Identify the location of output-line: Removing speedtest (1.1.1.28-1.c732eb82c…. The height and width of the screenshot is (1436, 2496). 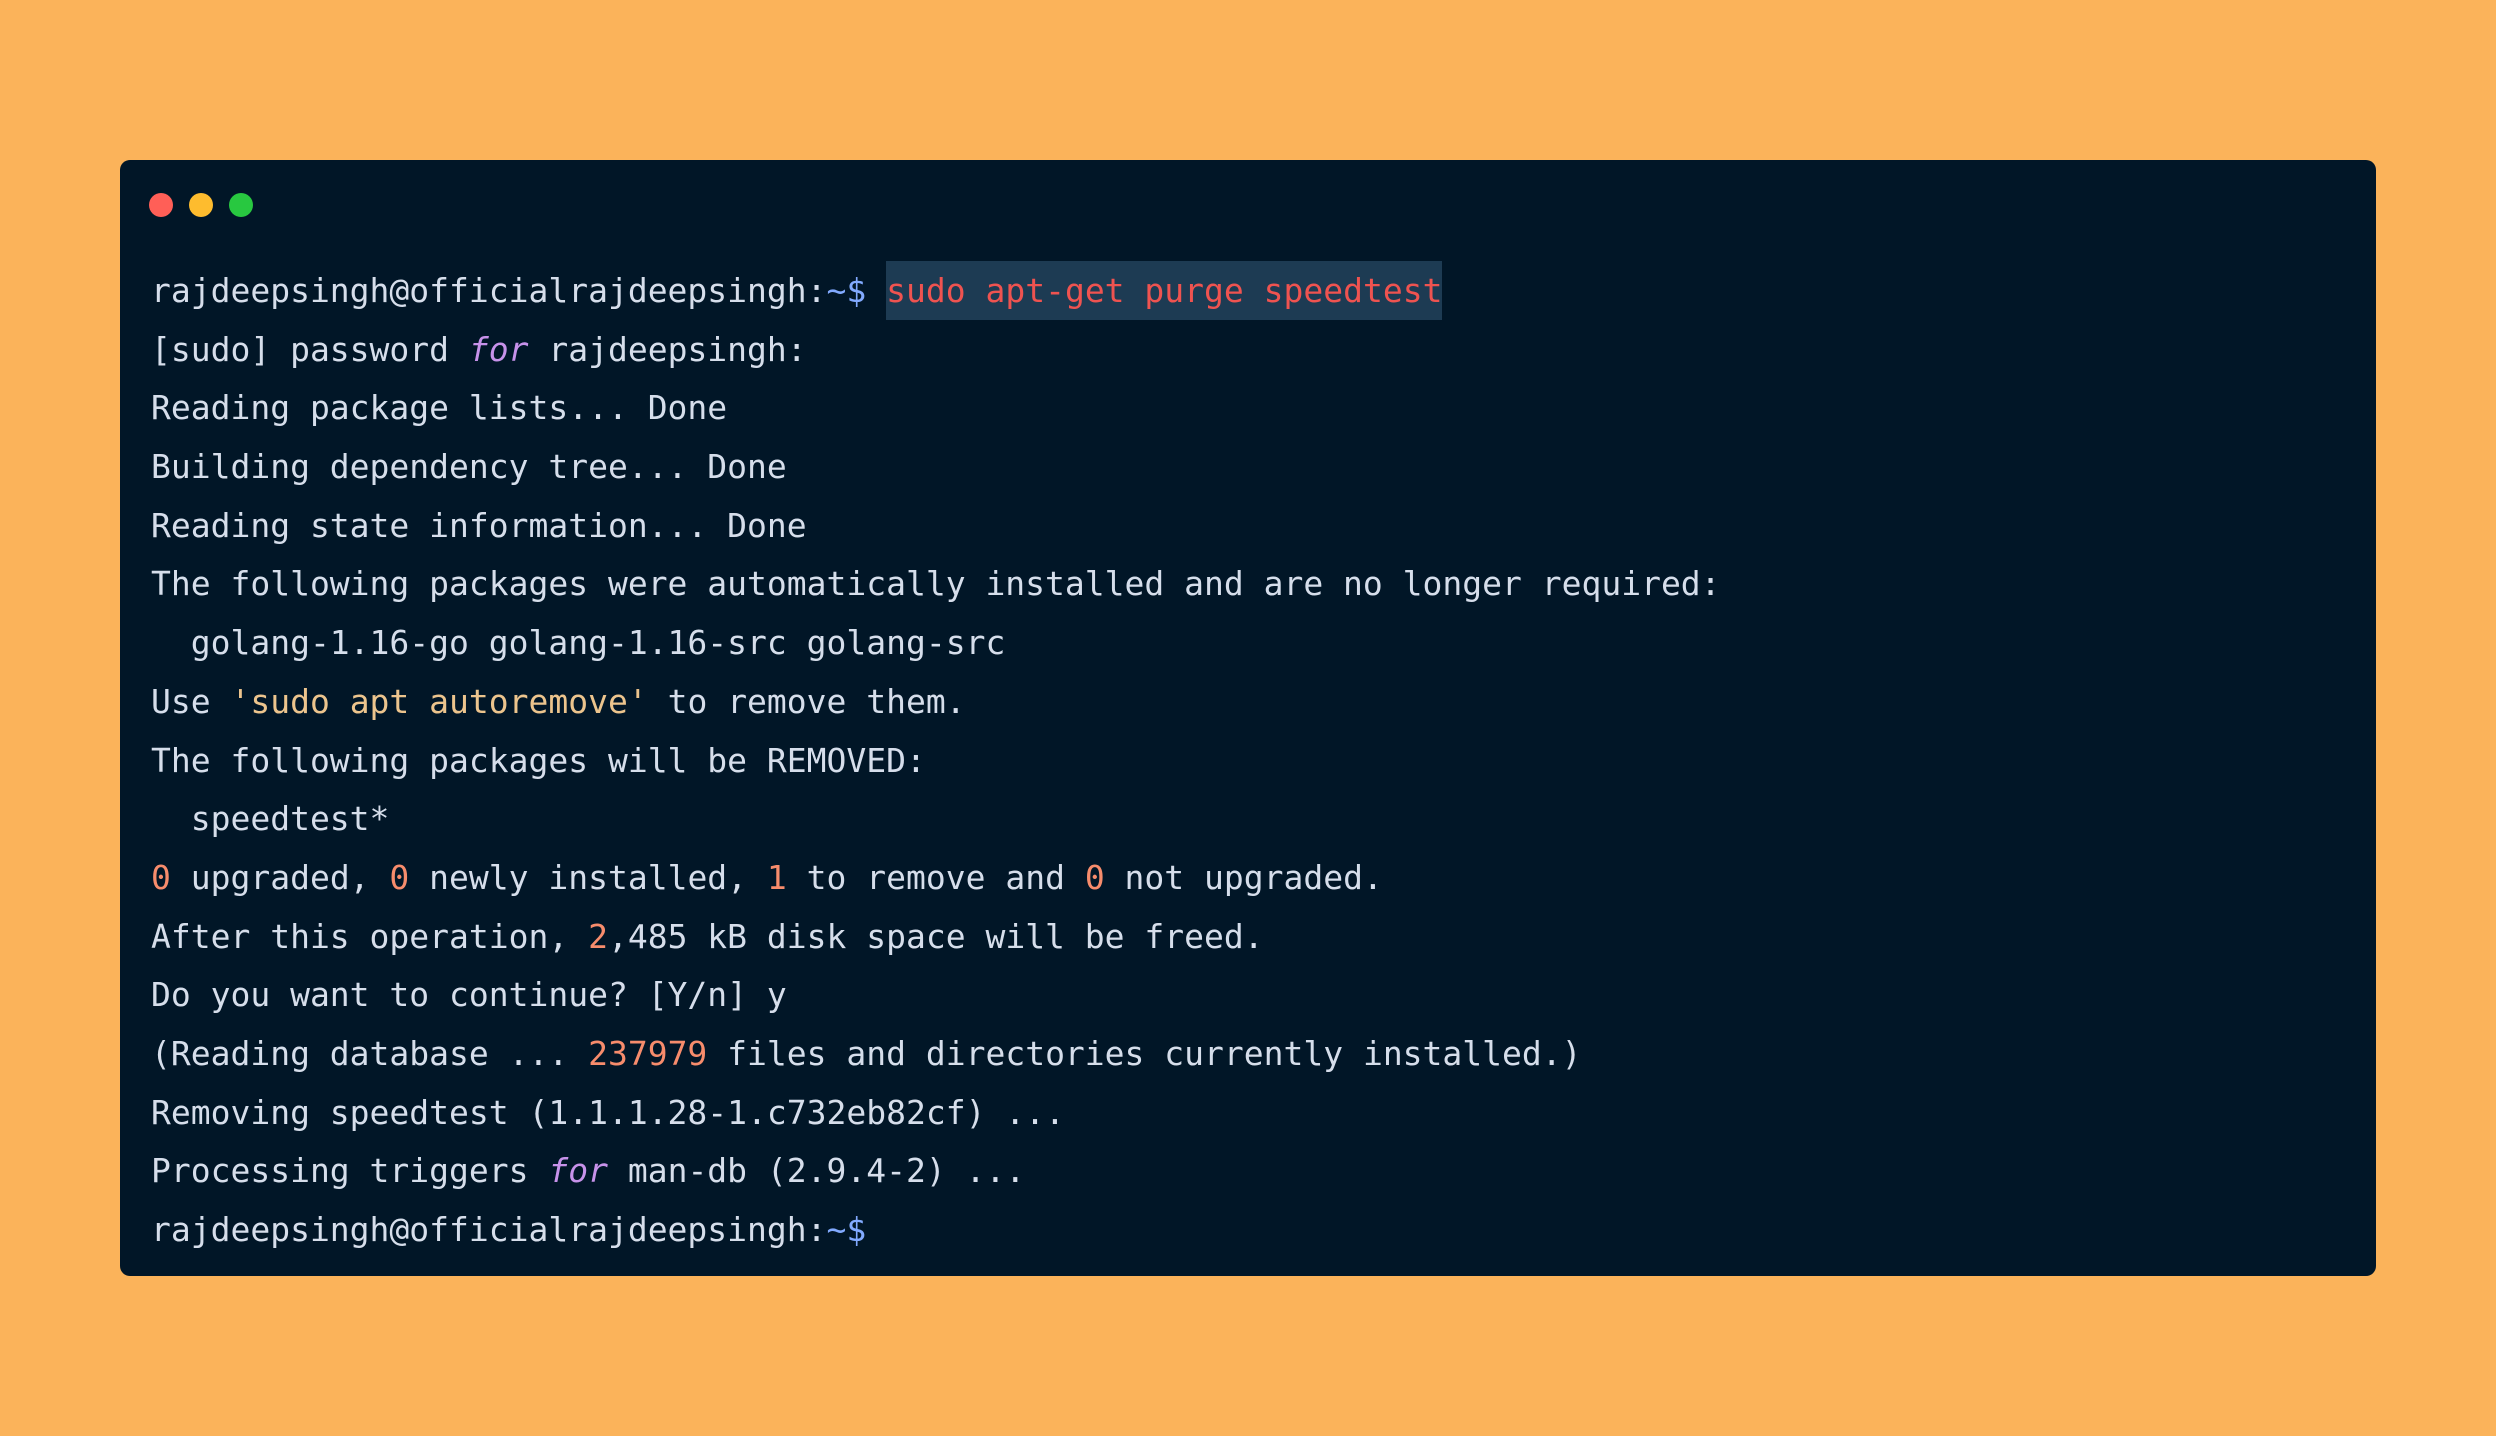
(608, 1112).